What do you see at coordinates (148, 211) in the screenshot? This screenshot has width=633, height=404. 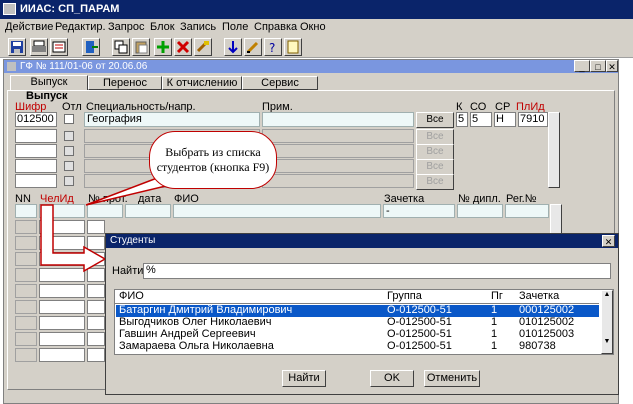 I see `data-field` at bounding box center [148, 211].